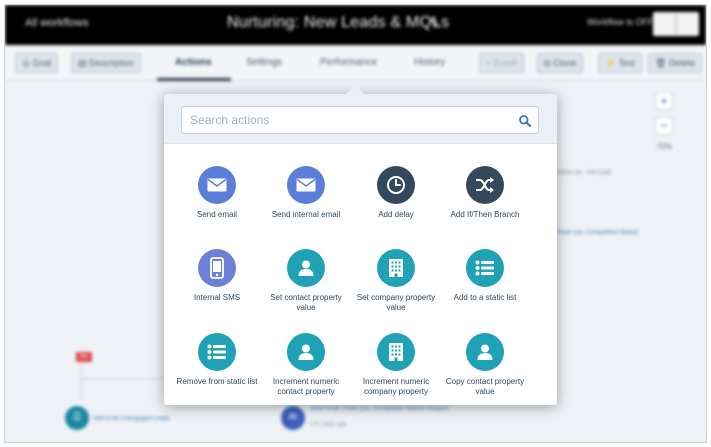 This screenshot has width=711, height=447. Describe the element at coordinates (217, 381) in the screenshot. I see `action-label: Remove from static list` at that location.